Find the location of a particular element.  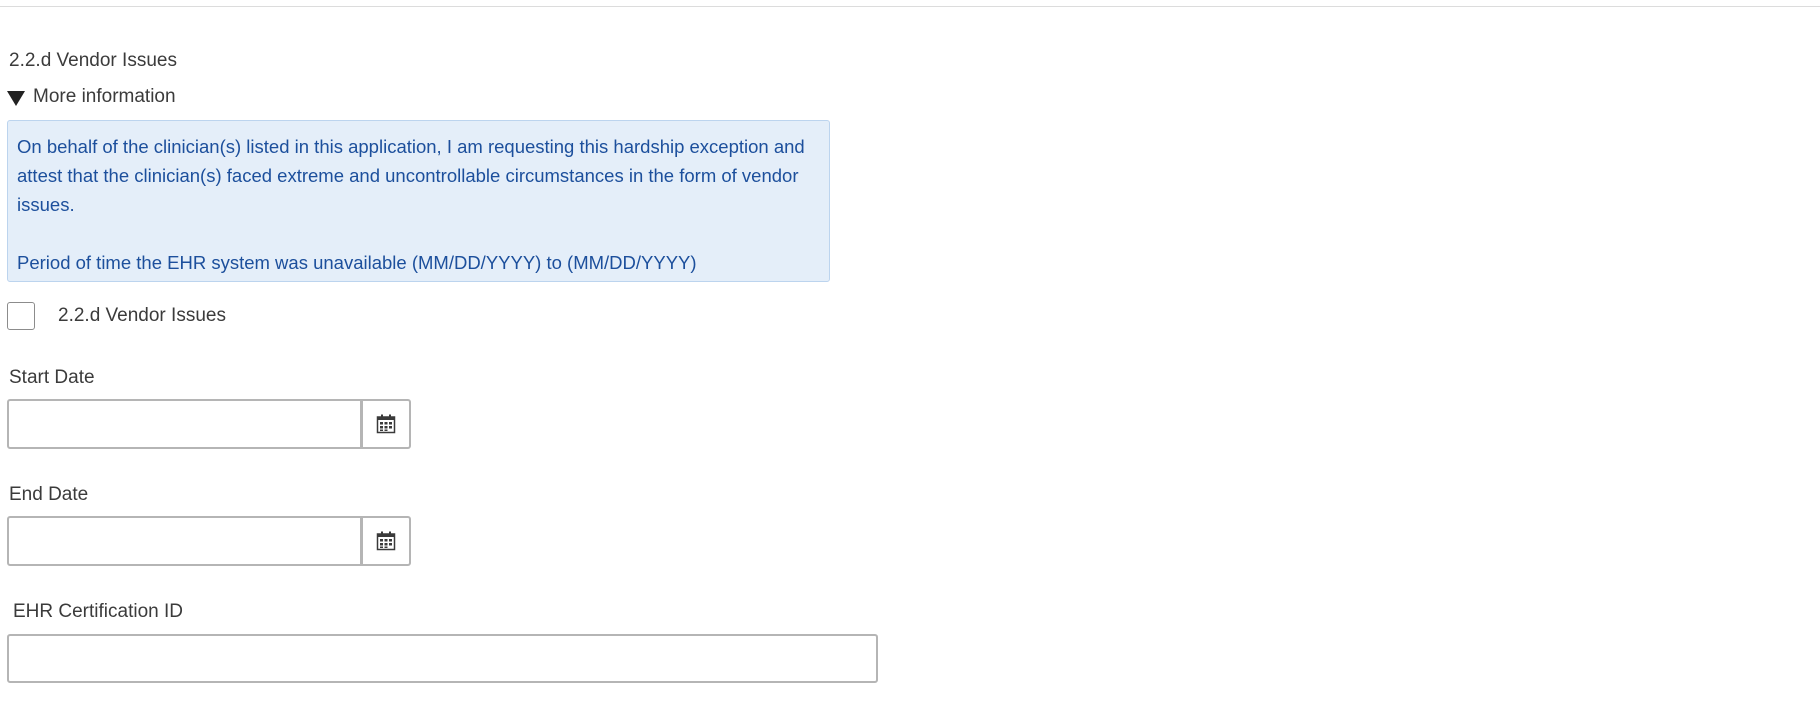

end-date-input is located at coordinates (184, 541).